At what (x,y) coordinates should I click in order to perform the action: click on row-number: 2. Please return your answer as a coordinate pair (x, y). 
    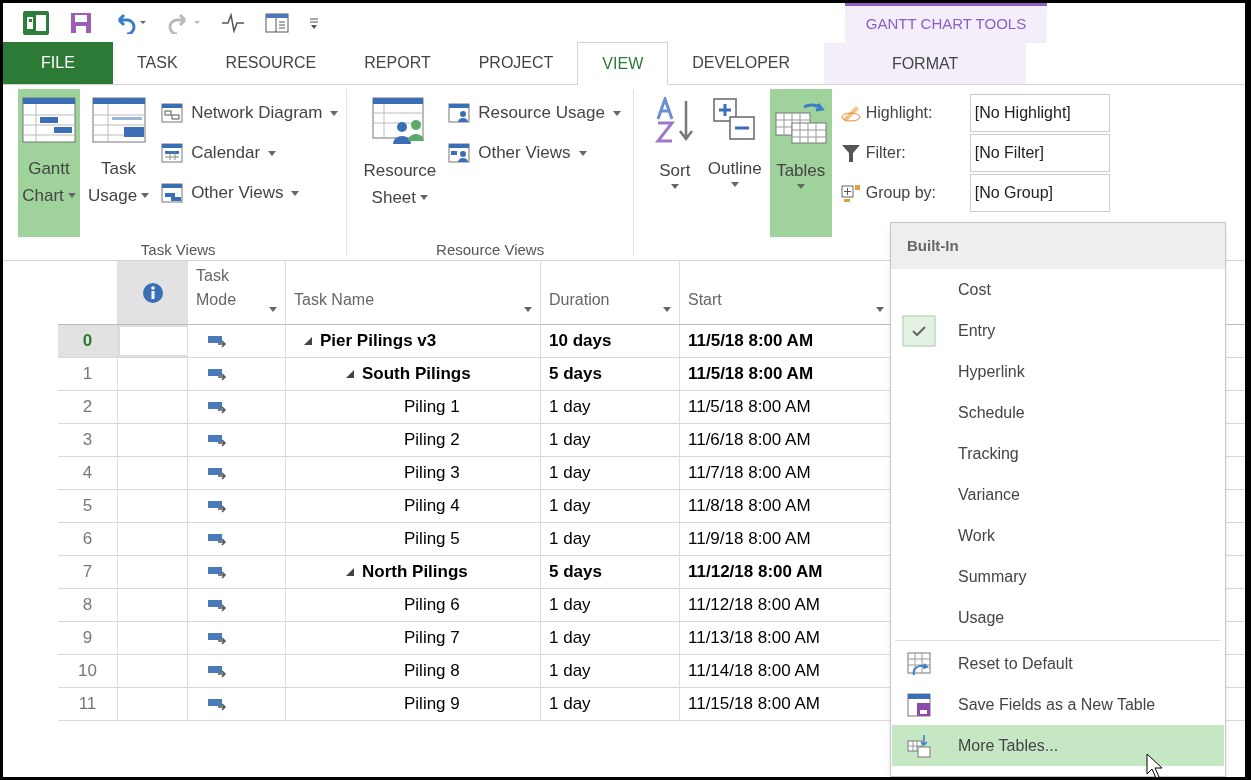
    Looking at the image, I should click on (88, 407).